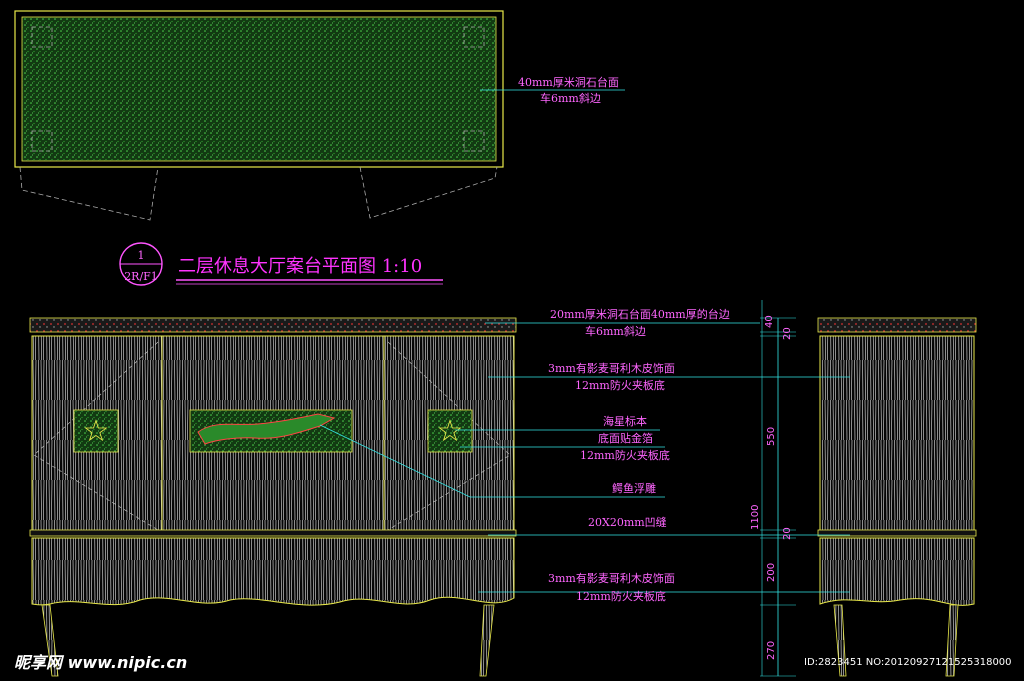  Describe the element at coordinates (273, 571) in the screenshot. I see `cabinet-lower-apron` at that location.